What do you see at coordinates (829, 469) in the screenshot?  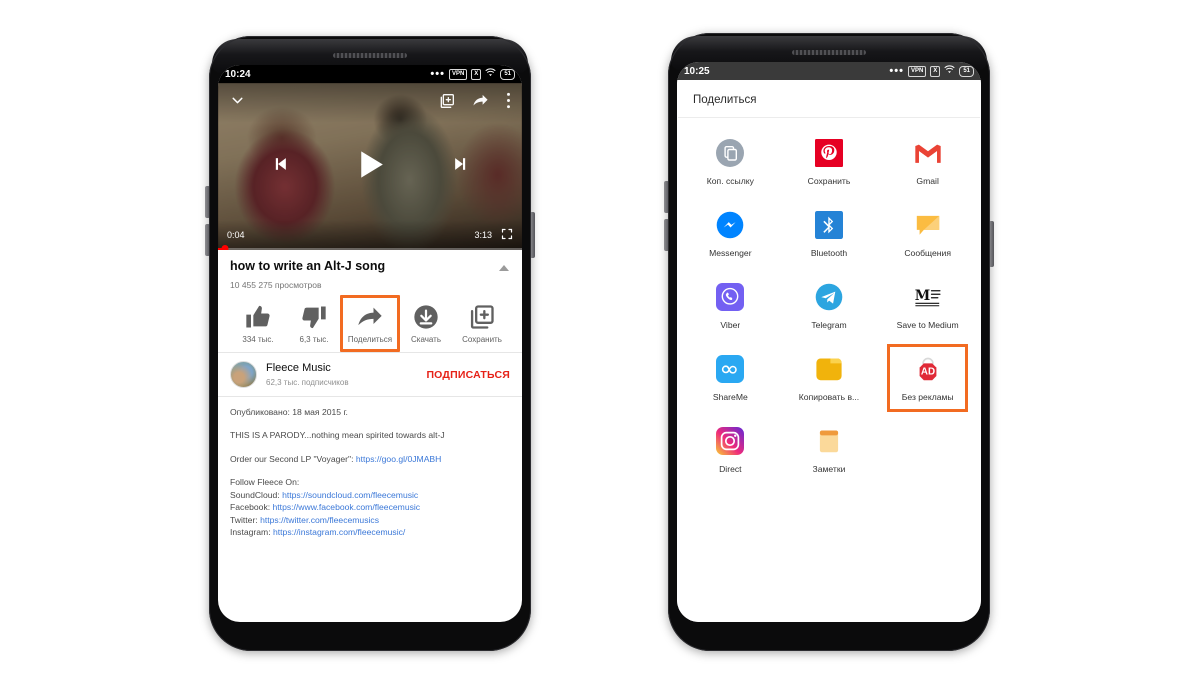 I see `share-target-label: Заметки` at bounding box center [829, 469].